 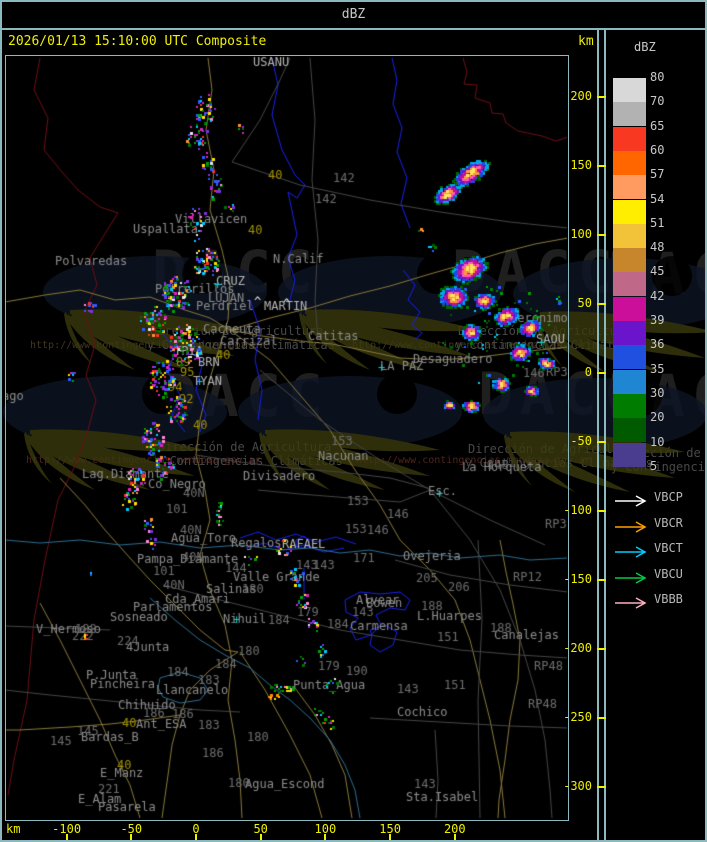 What do you see at coordinates (668, 599) in the screenshot?
I see `legend-arrow-label: VBBB` at bounding box center [668, 599].